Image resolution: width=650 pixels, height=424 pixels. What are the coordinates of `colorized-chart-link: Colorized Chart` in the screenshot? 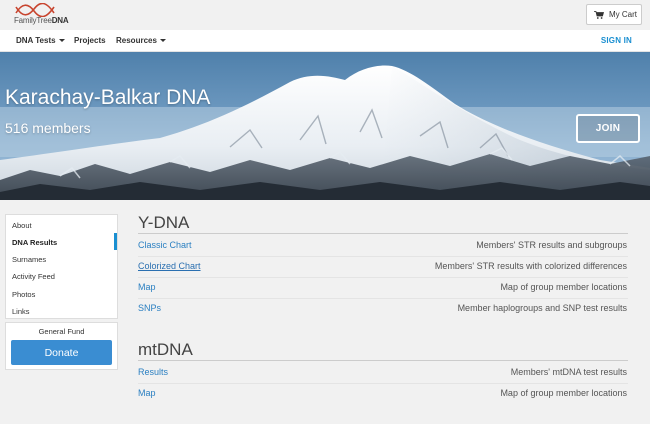 It's located at (169, 266).